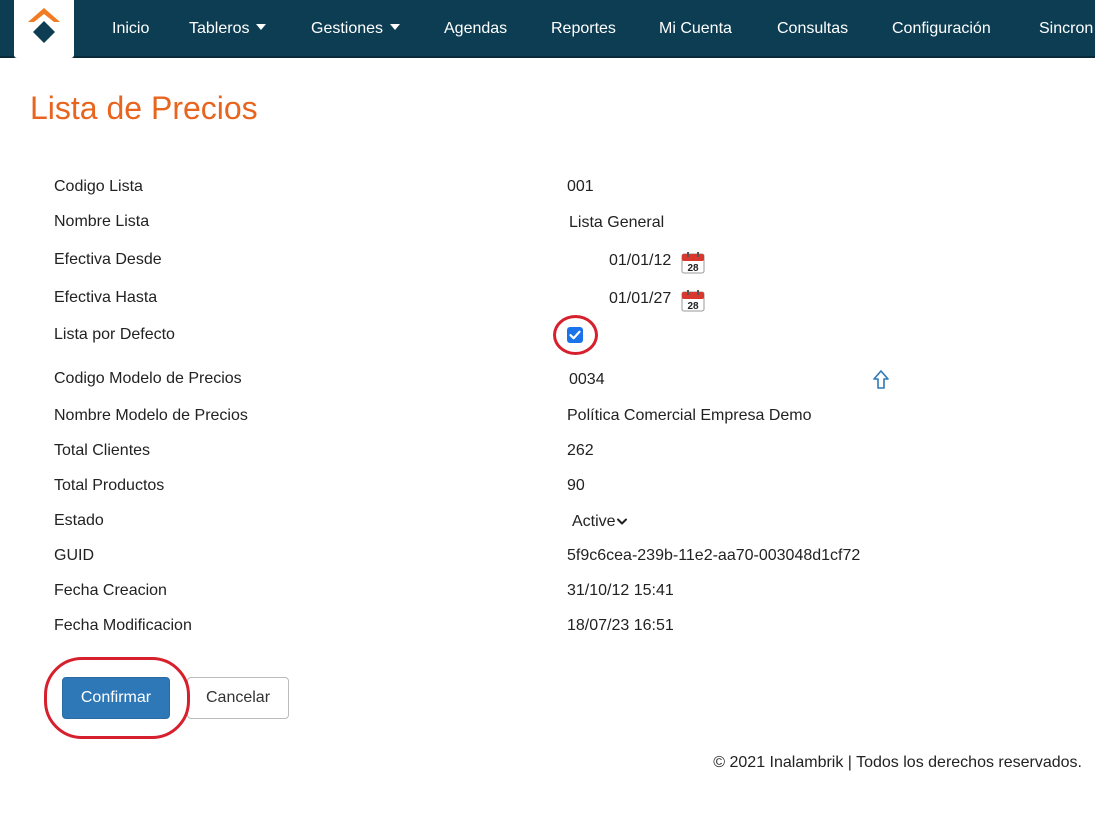 This screenshot has height=826, width=1095. Describe the element at coordinates (44, 25) in the screenshot. I see `logo-icon` at that location.